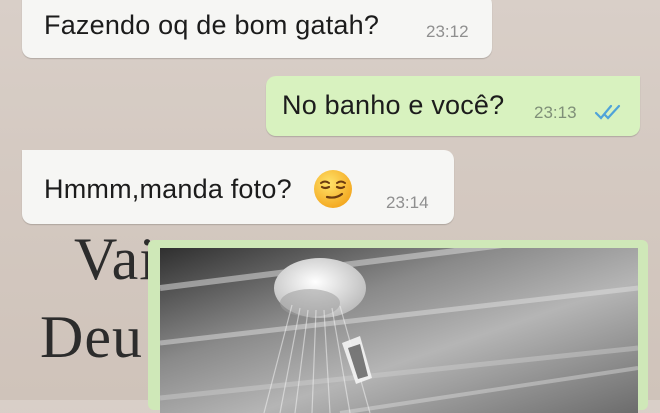  What do you see at coordinates (607, 112) in the screenshot?
I see `double-check-icon` at bounding box center [607, 112].